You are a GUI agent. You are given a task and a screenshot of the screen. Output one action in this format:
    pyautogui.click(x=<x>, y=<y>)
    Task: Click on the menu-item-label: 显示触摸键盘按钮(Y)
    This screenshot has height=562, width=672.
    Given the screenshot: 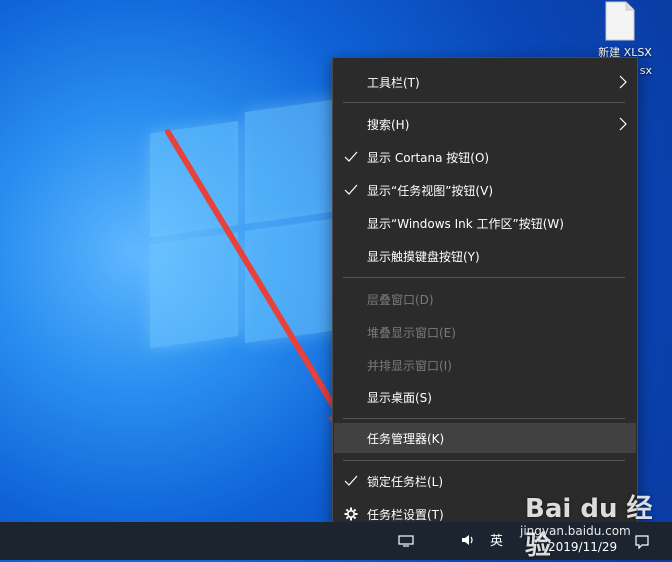 What is the action you would take?
    pyautogui.click(x=423, y=256)
    